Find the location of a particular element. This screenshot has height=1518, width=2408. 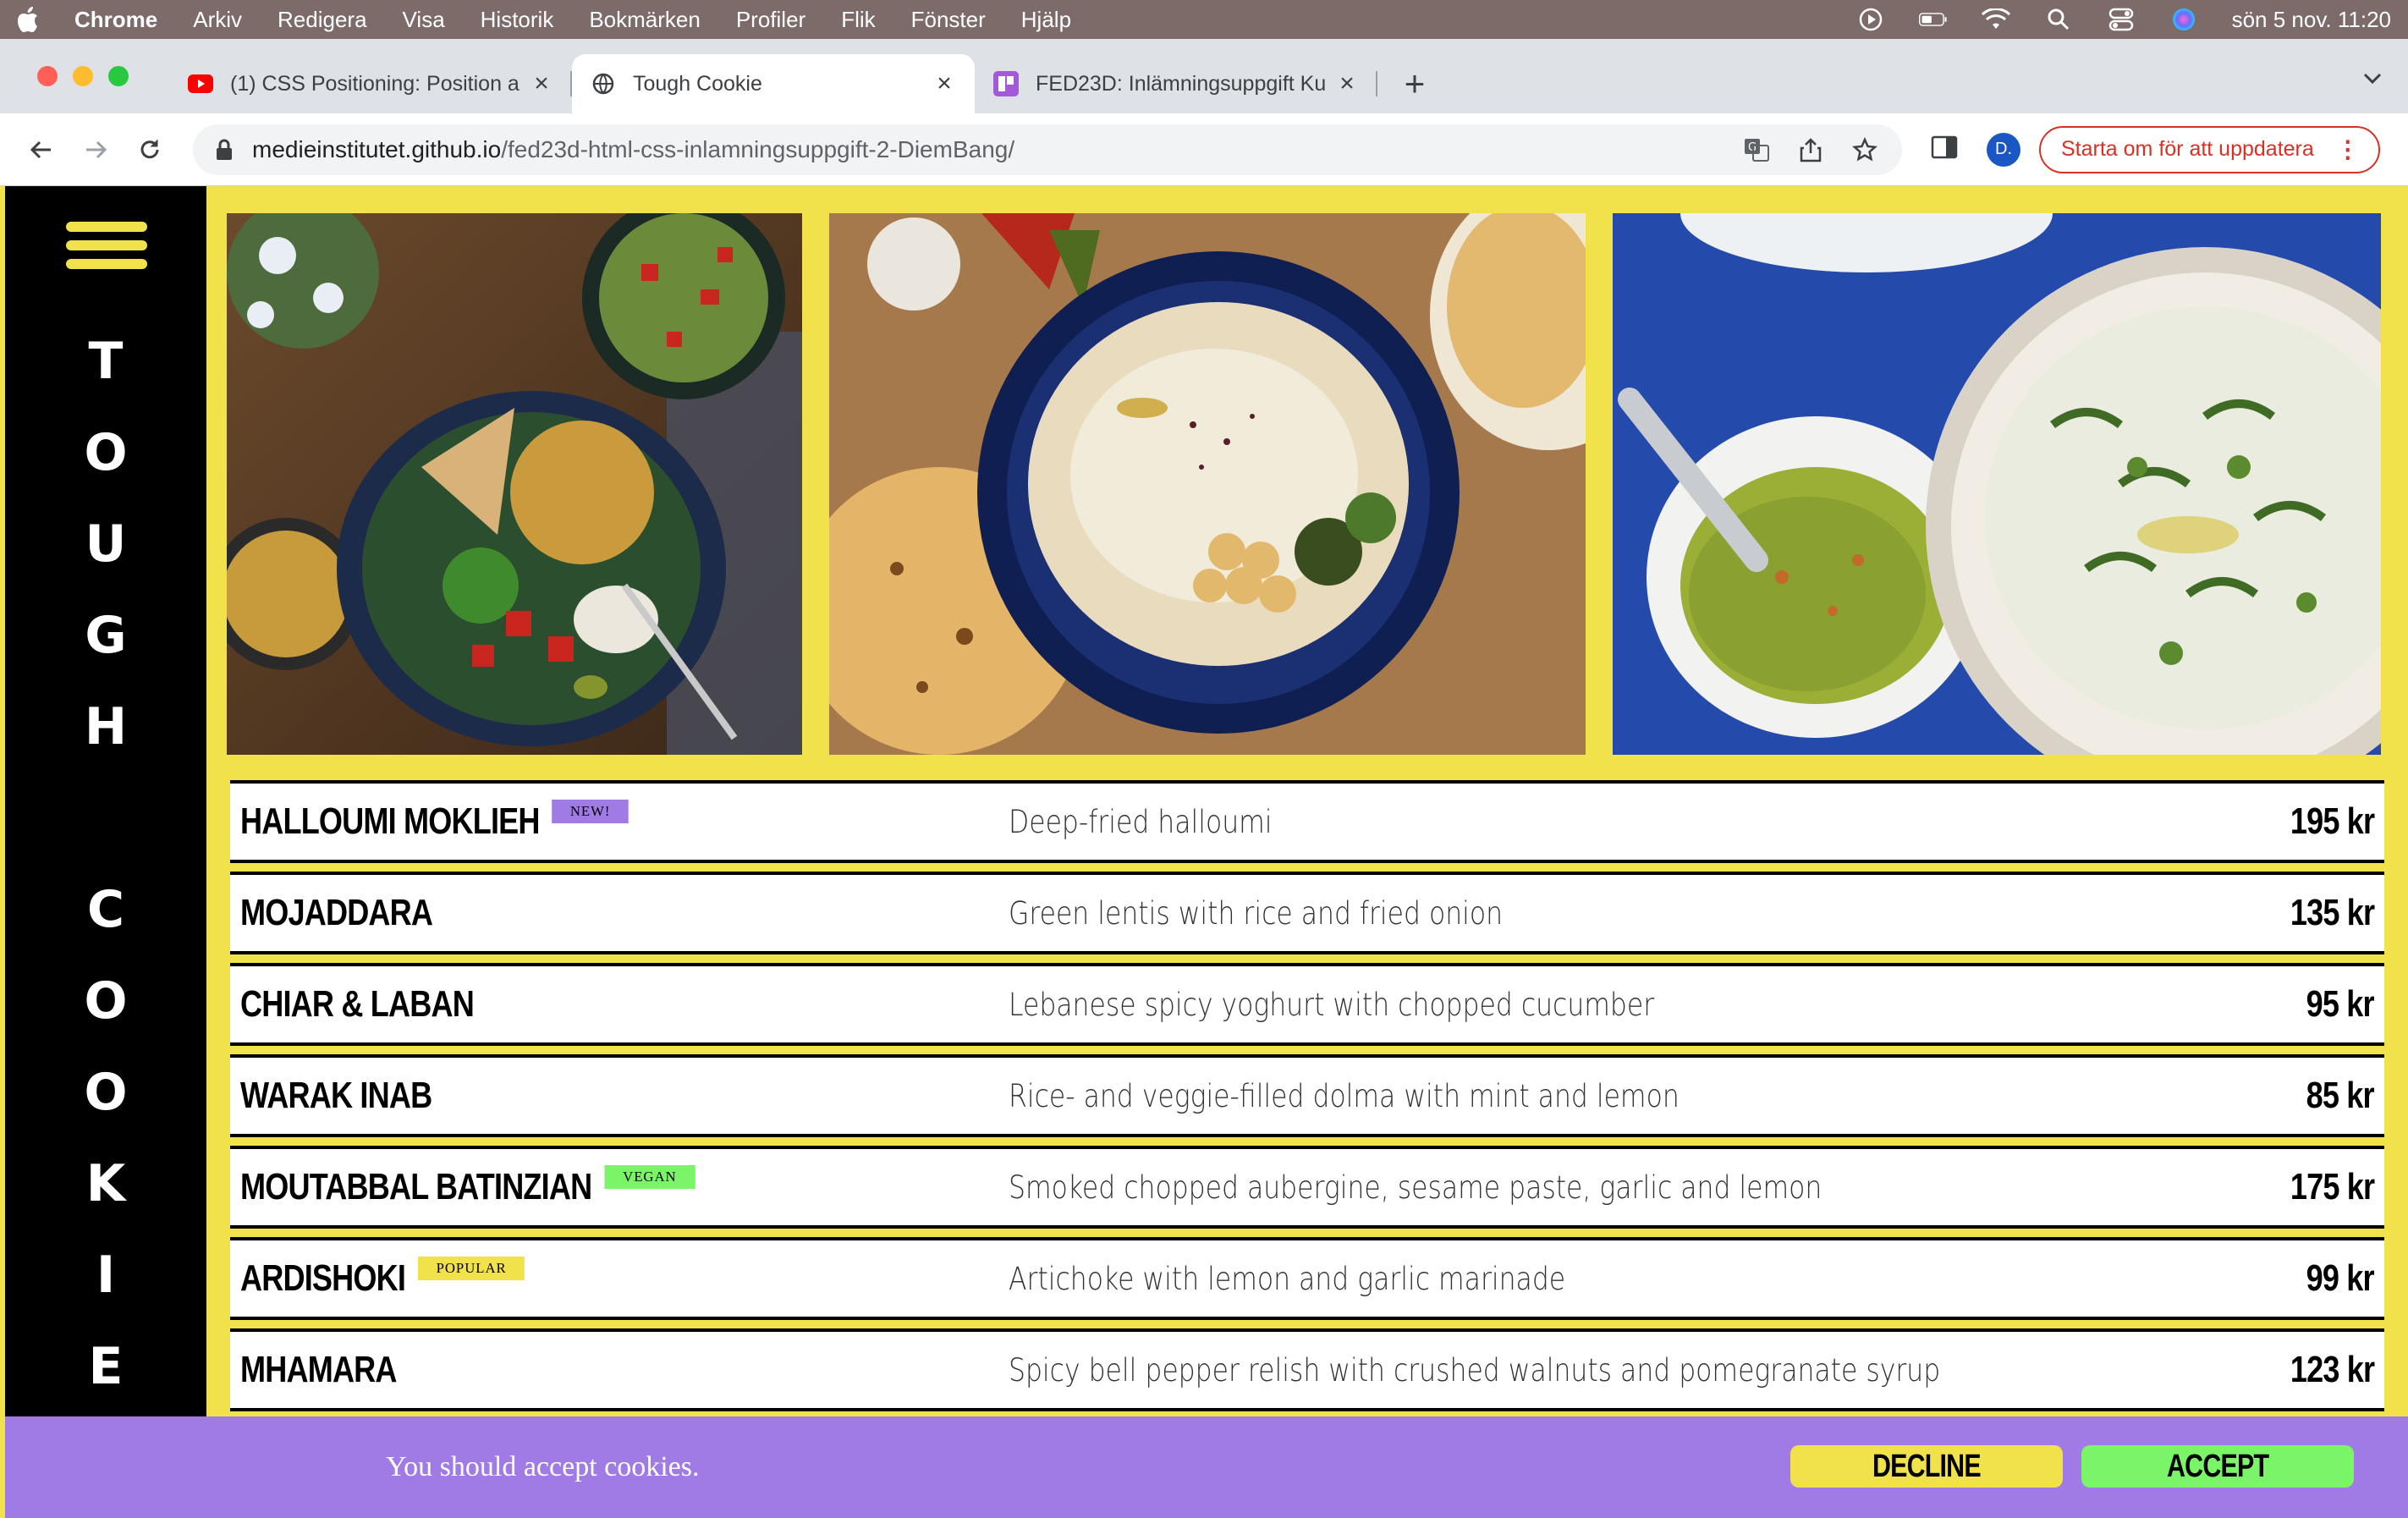

brand-letter: K is located at coordinates (105, 1183).